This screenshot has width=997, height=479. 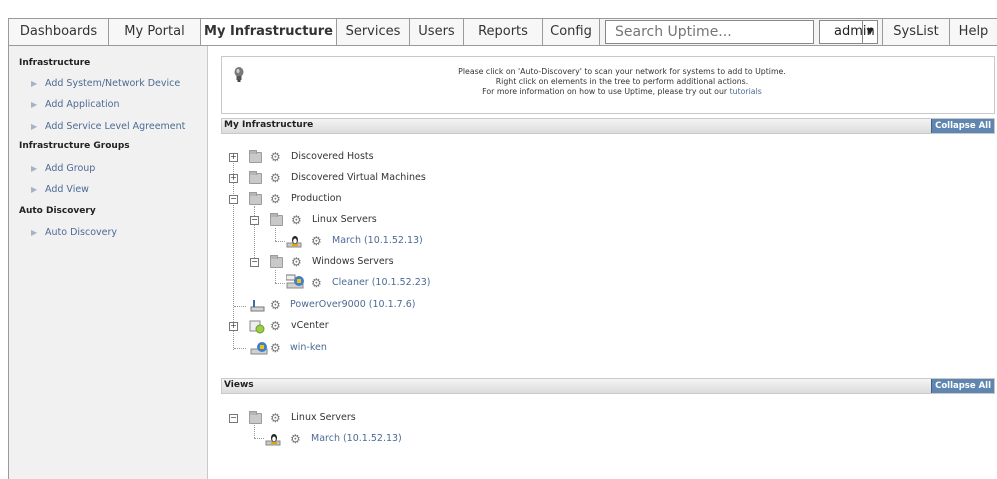 I want to click on tab-users: Users, so click(x=437, y=32).